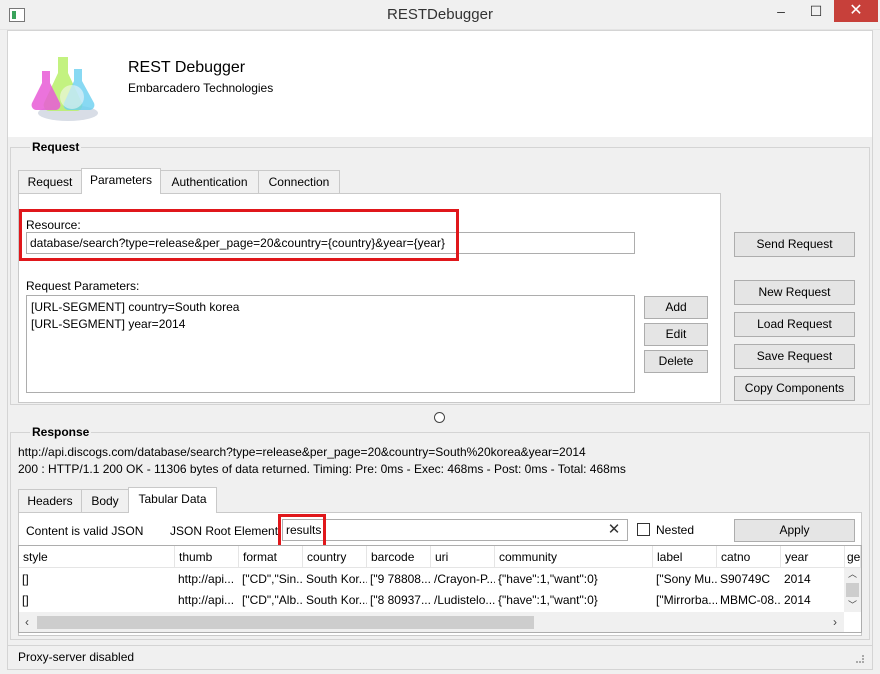  What do you see at coordinates (781, 11) in the screenshot?
I see `minimize-button: –` at bounding box center [781, 11].